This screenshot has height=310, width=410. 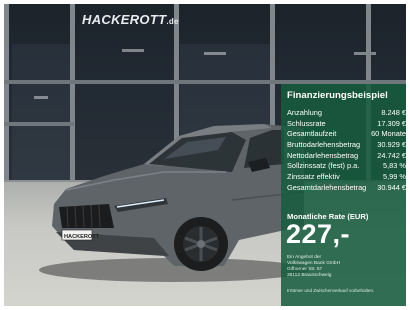 What do you see at coordinates (391, 123) in the screenshot?
I see `row-value: 17.309 €` at bounding box center [391, 123].